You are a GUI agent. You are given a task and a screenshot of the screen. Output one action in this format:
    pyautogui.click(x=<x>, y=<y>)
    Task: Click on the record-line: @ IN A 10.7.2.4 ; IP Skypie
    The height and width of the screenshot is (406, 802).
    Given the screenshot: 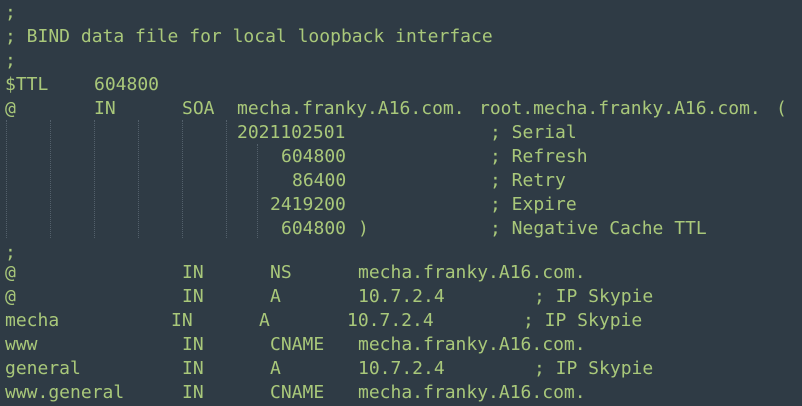 What is the action you would take?
    pyautogui.click(x=401, y=297)
    